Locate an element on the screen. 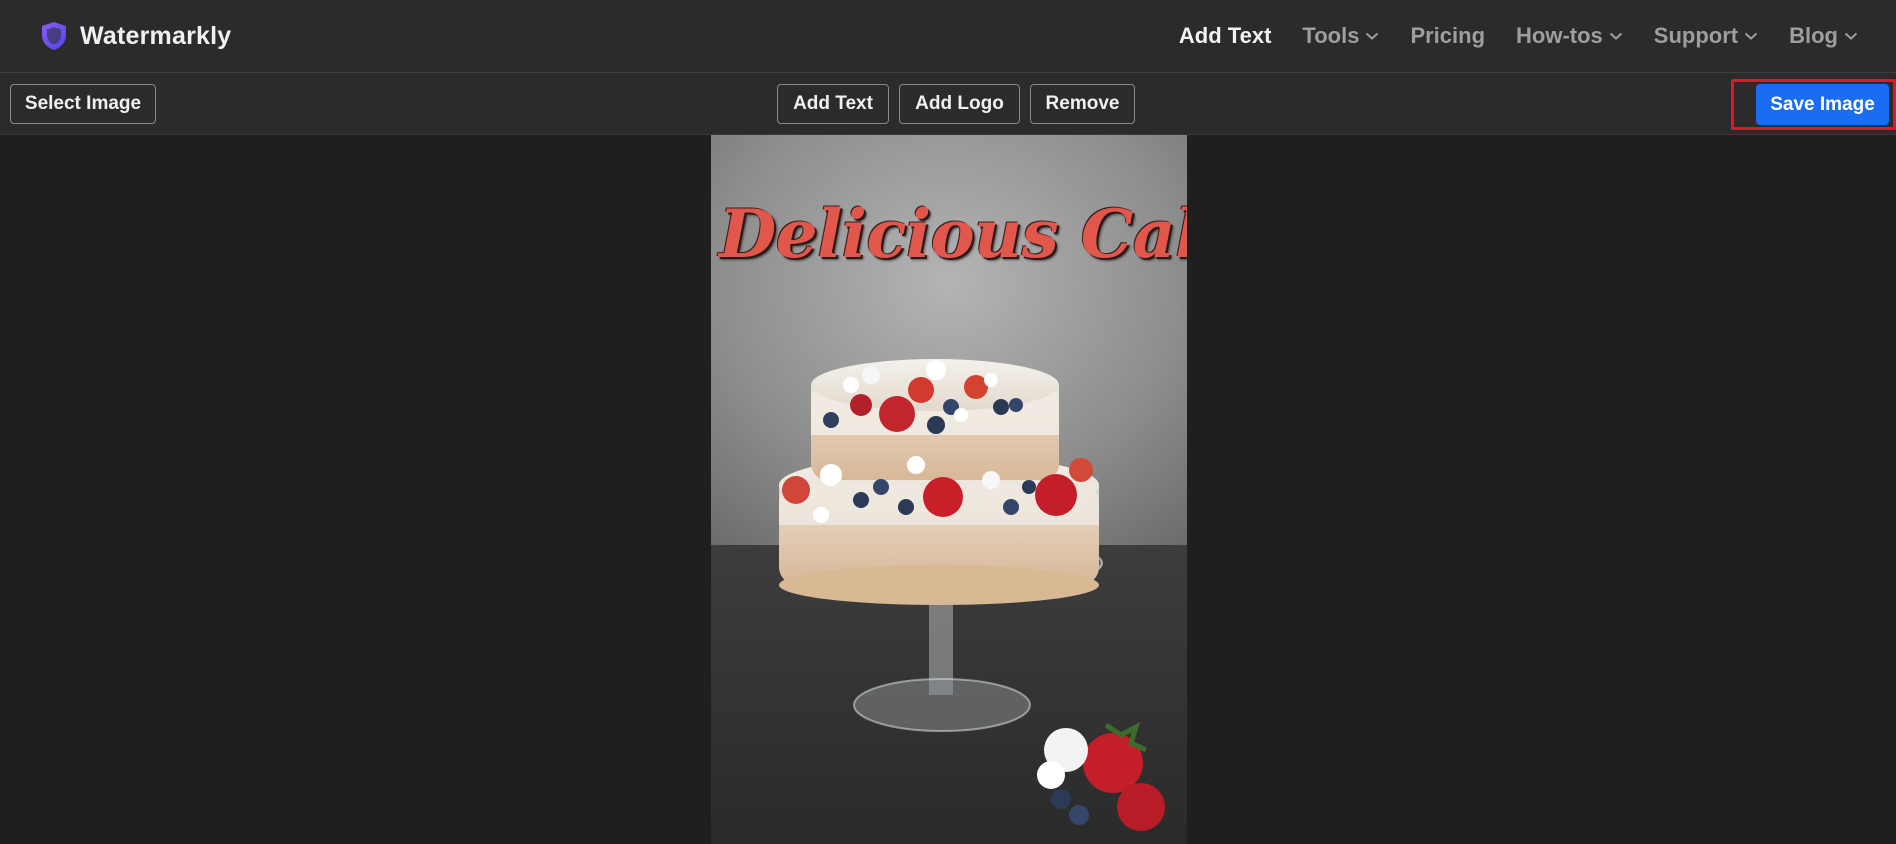 Image resolution: width=1896 pixels, height=844 pixels. nav-support-label: Support is located at coordinates (1696, 35).